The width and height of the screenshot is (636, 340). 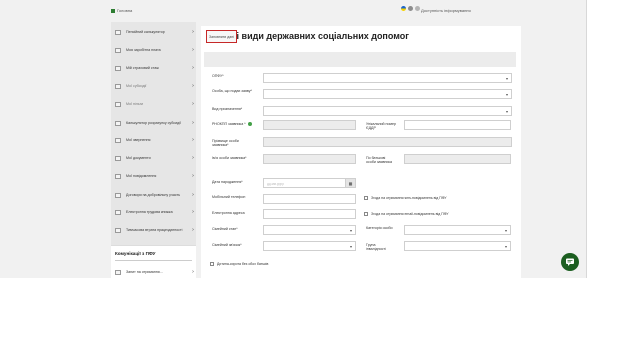 I want to click on opfu-select: ▾, so click(x=387, y=78).